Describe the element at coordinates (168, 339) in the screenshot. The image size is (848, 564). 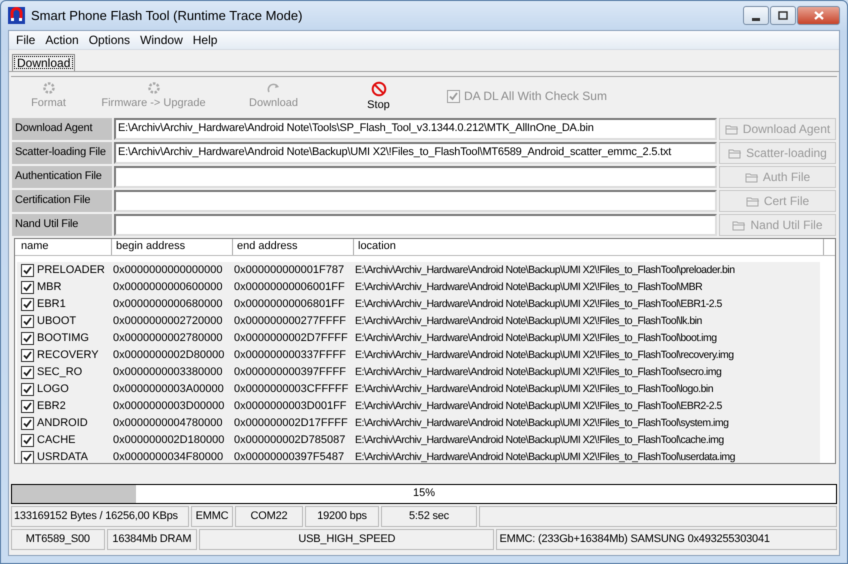
I see `table-cell-text: 0x0000000002780000` at that location.